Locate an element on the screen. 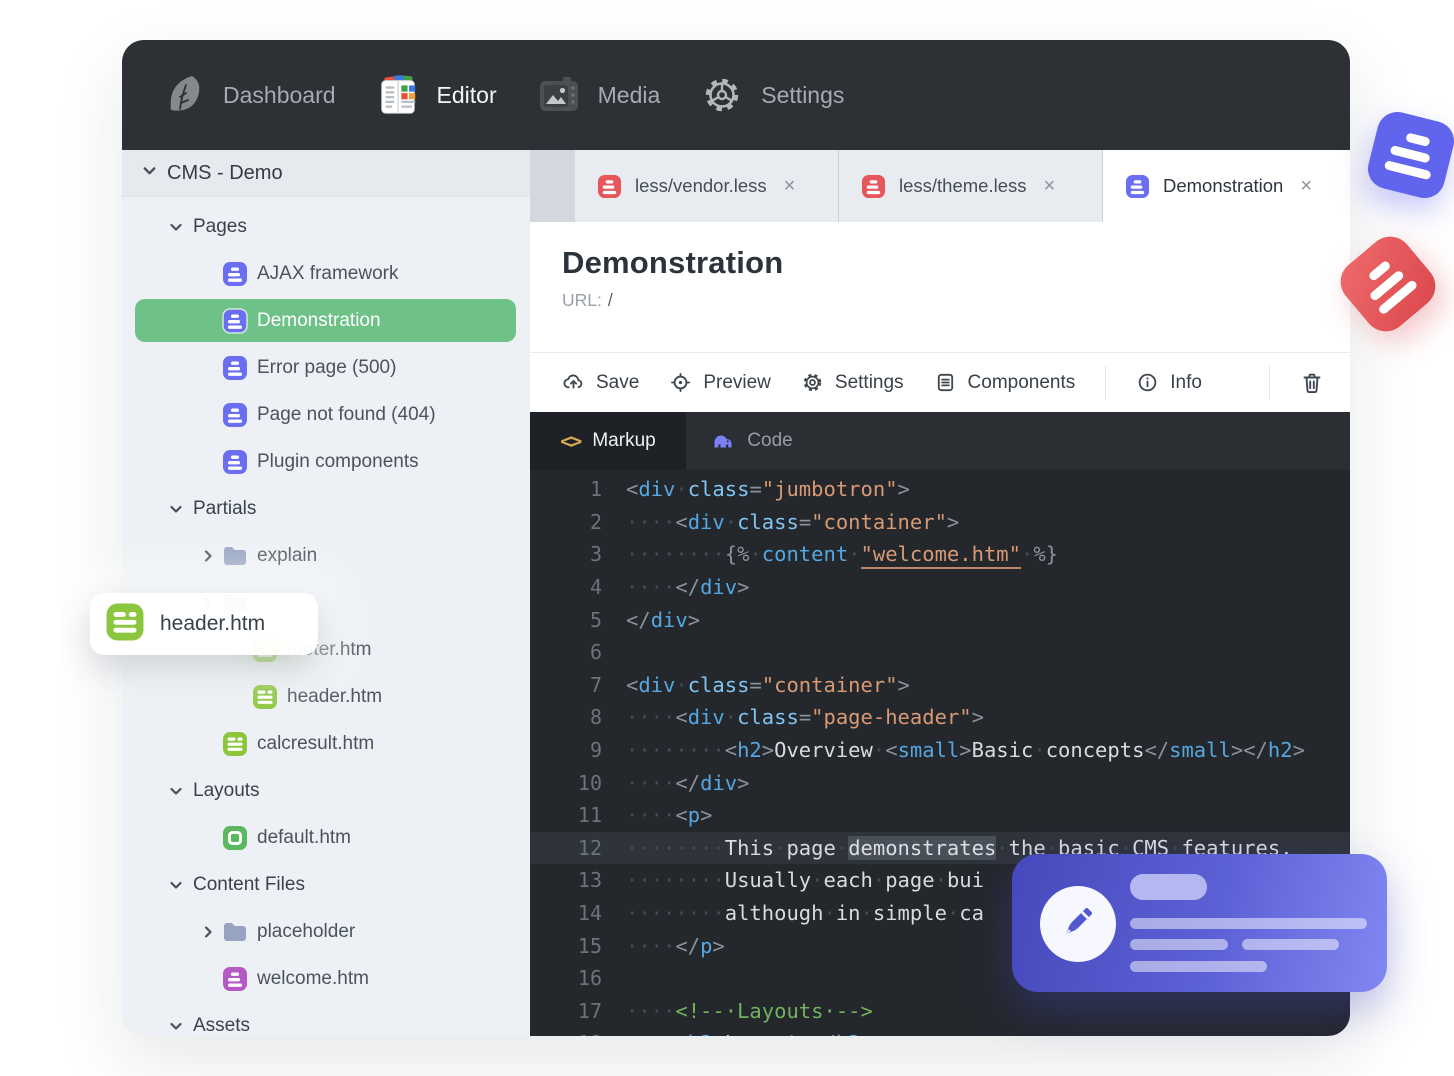  line-number: 5 is located at coordinates (595, 619).